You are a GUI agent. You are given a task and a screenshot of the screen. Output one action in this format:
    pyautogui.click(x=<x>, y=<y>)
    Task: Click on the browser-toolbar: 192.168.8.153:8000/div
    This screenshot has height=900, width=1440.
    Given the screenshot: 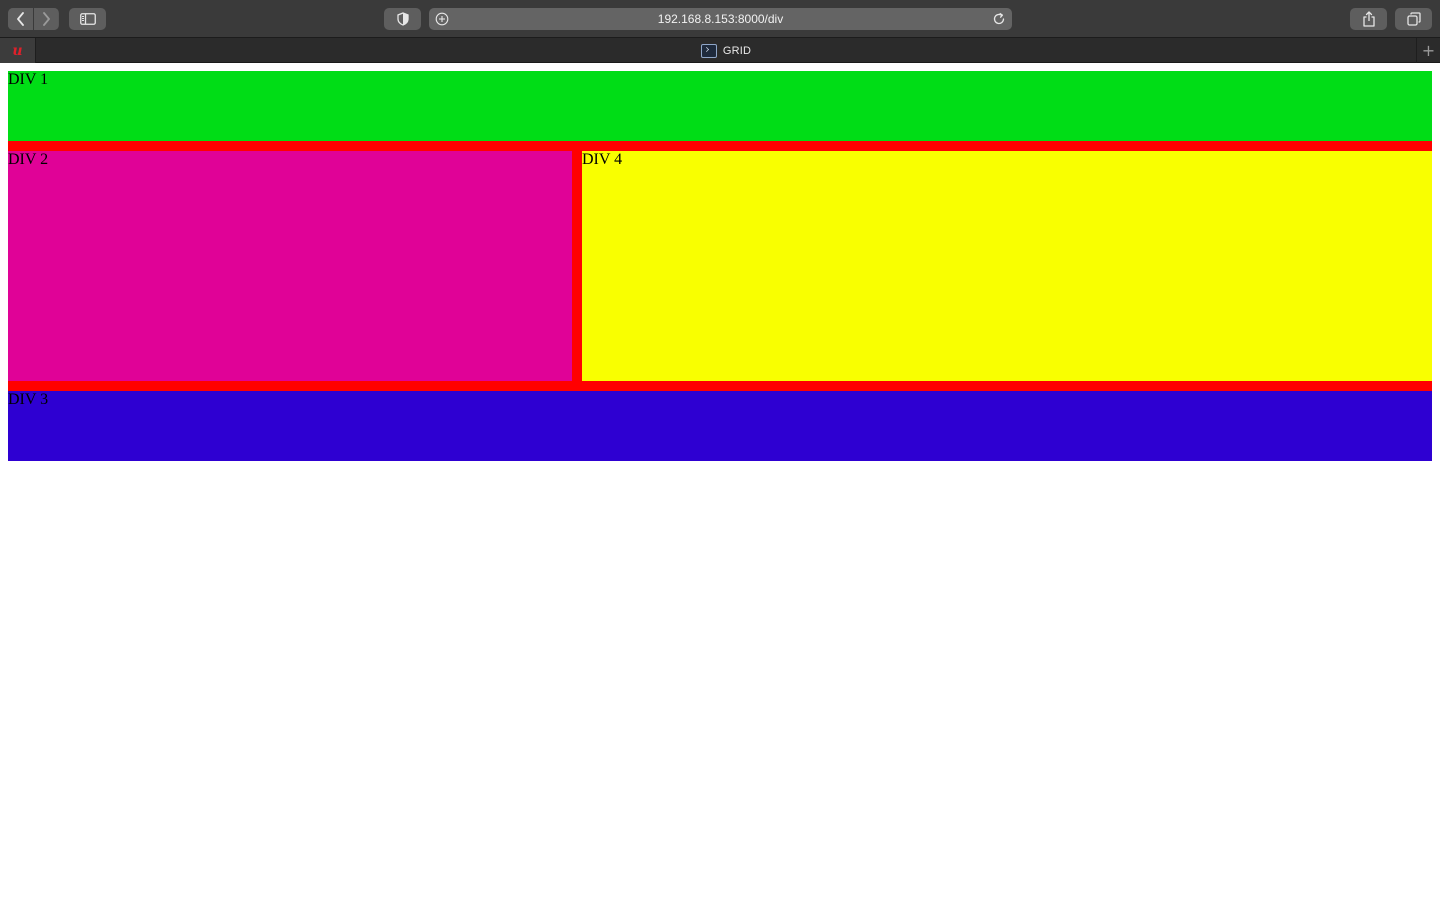 What is the action you would take?
    pyautogui.click(x=720, y=18)
    